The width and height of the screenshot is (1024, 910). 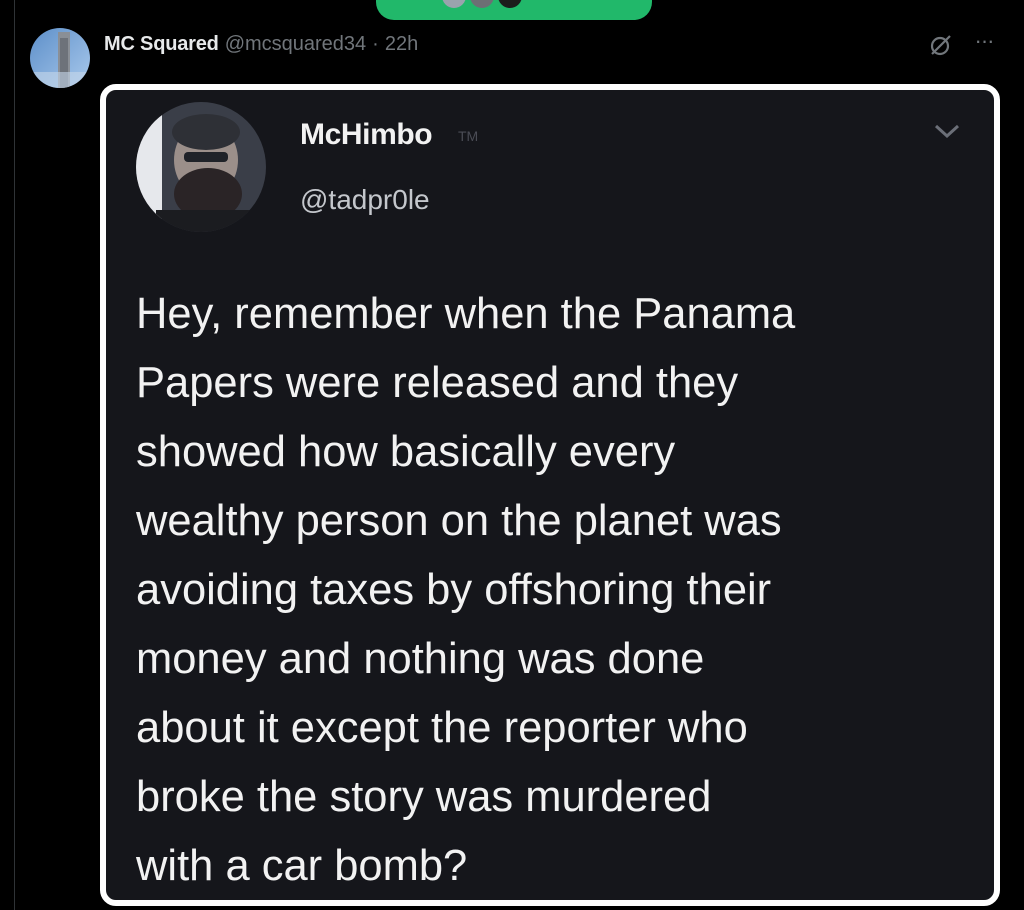 I want to click on tweet-text-line: wealthy person on the planet was, so click(x=459, y=521).